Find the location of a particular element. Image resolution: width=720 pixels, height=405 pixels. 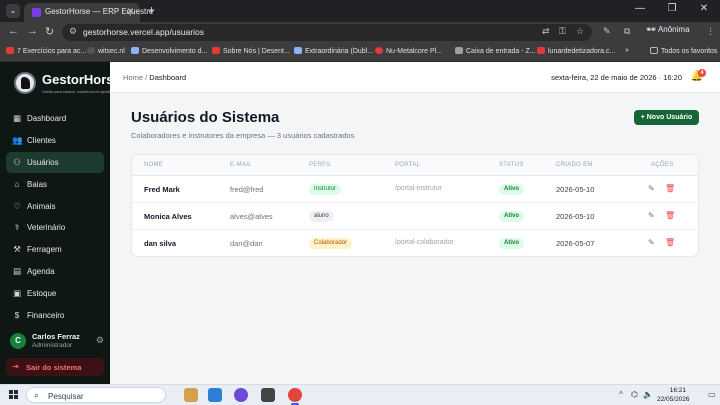

bookmarks-overflow: » is located at coordinates (627, 50).